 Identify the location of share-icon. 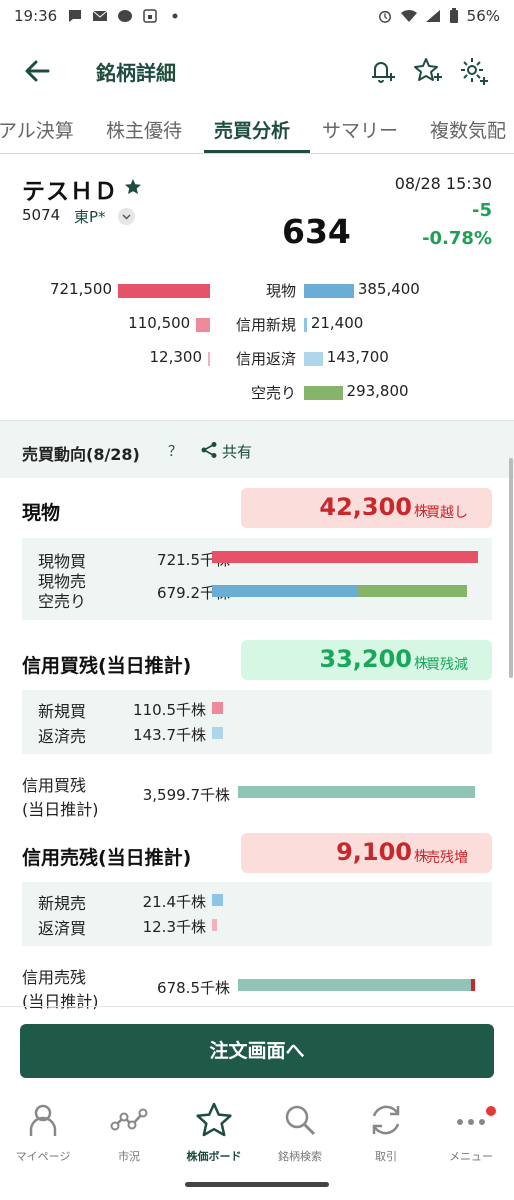
(209, 450).